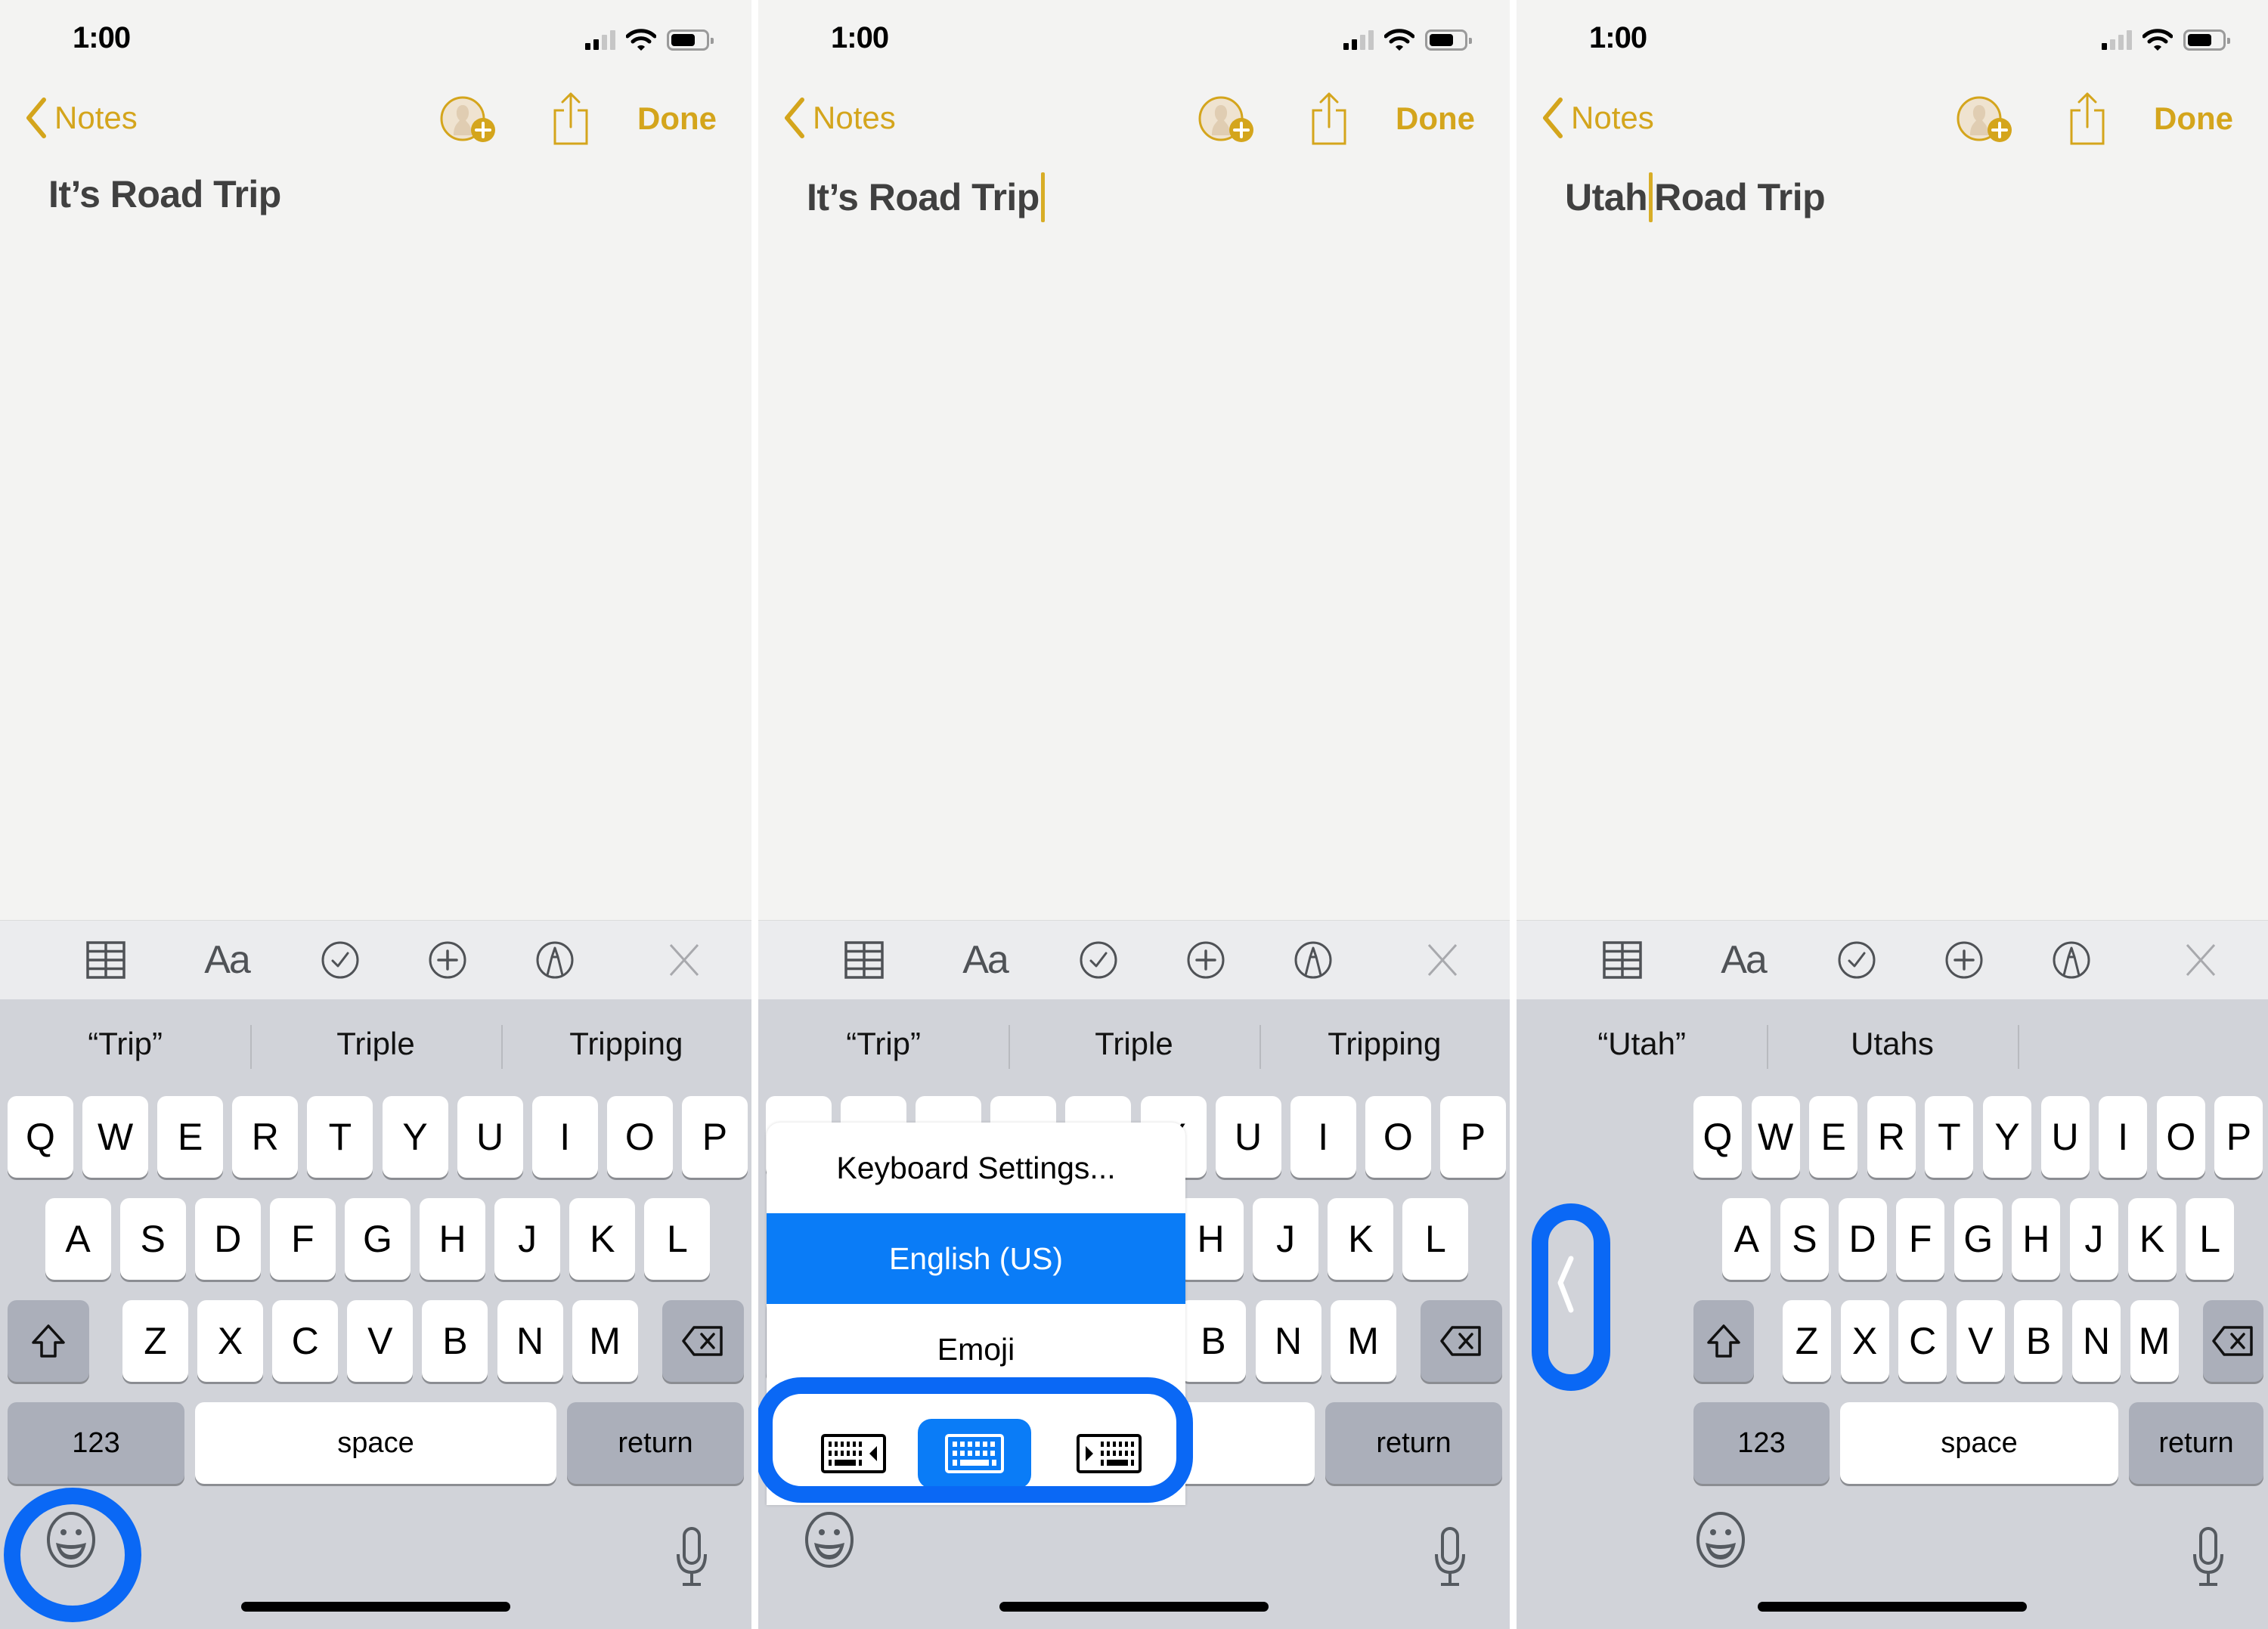  I want to click on key-a: A, so click(78, 1239).